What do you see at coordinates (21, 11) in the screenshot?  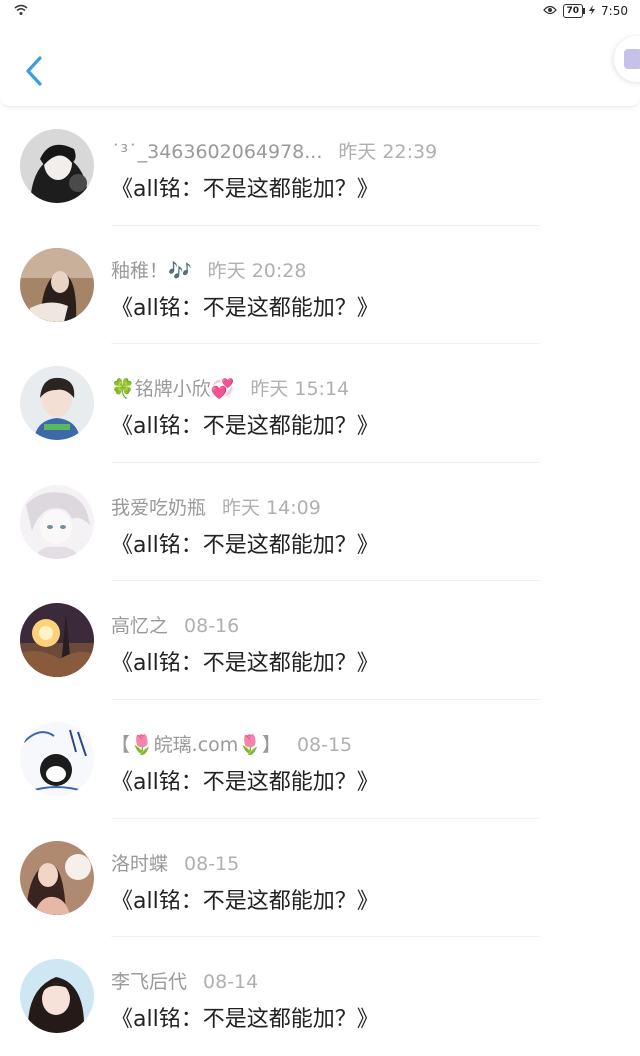 I see `wifi-icon` at bounding box center [21, 11].